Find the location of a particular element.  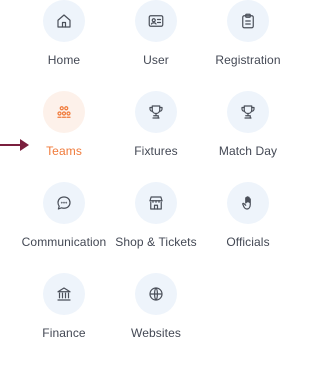

hand-icon is located at coordinates (248, 203).